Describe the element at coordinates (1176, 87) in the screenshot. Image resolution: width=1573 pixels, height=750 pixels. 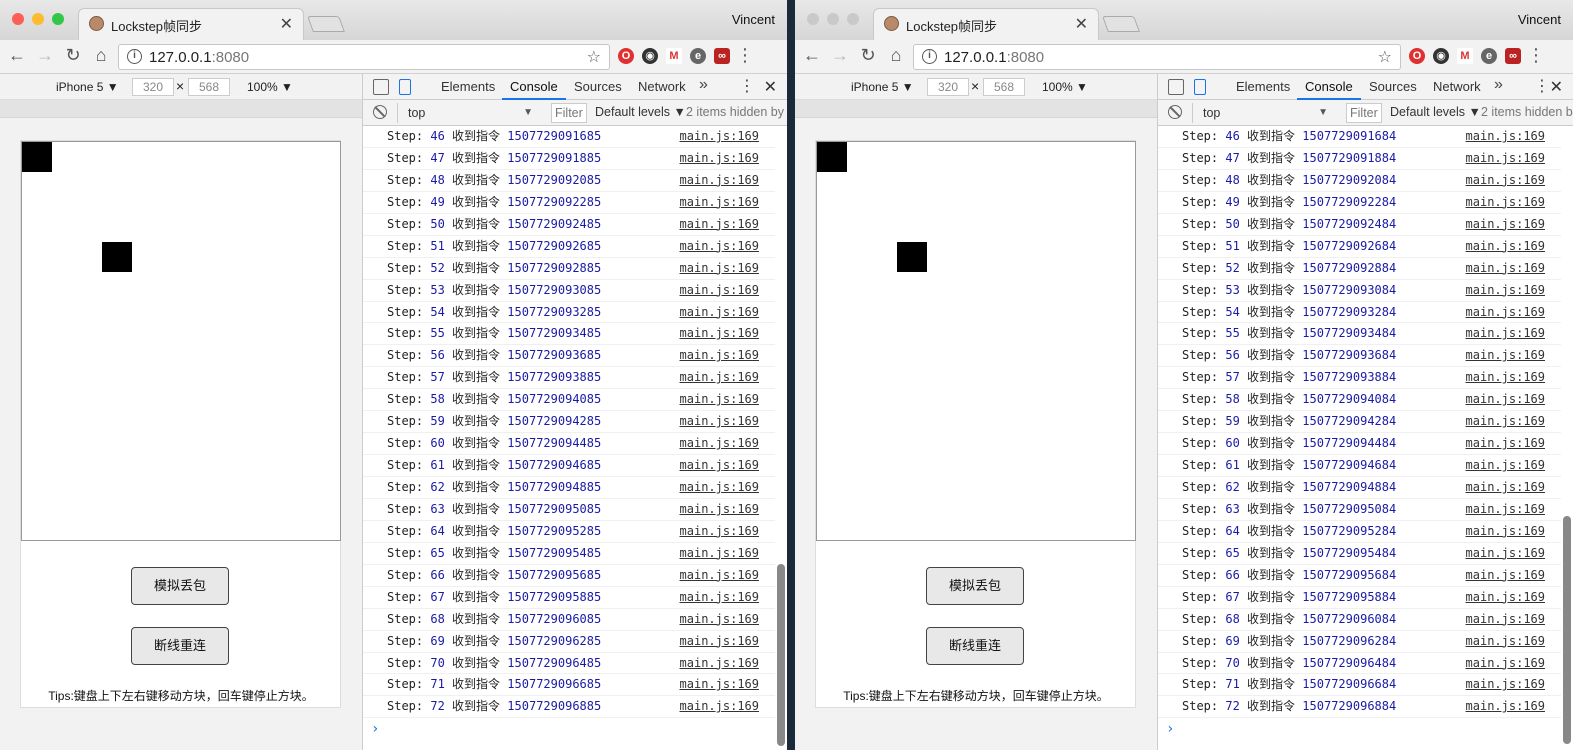
I see `inspect-element-icon` at that location.